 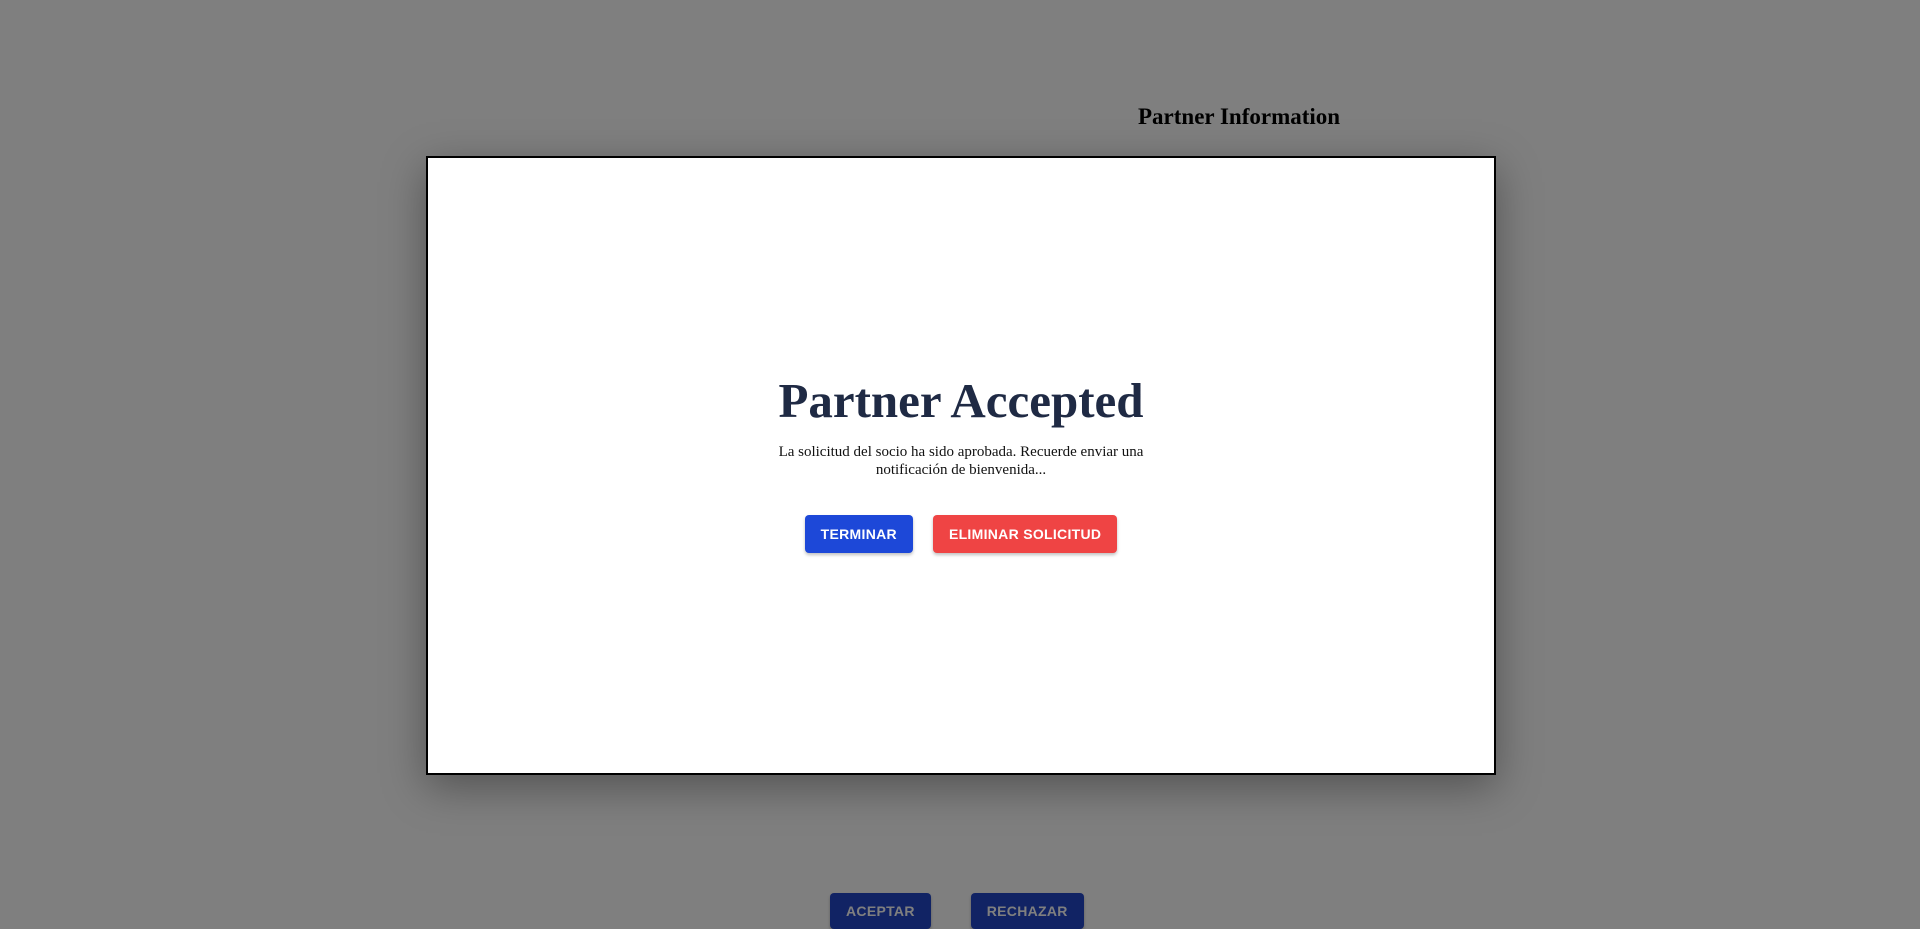 What do you see at coordinates (1025, 534) in the screenshot?
I see `delete-request-button: ELIMINAR SOLICITUD` at bounding box center [1025, 534].